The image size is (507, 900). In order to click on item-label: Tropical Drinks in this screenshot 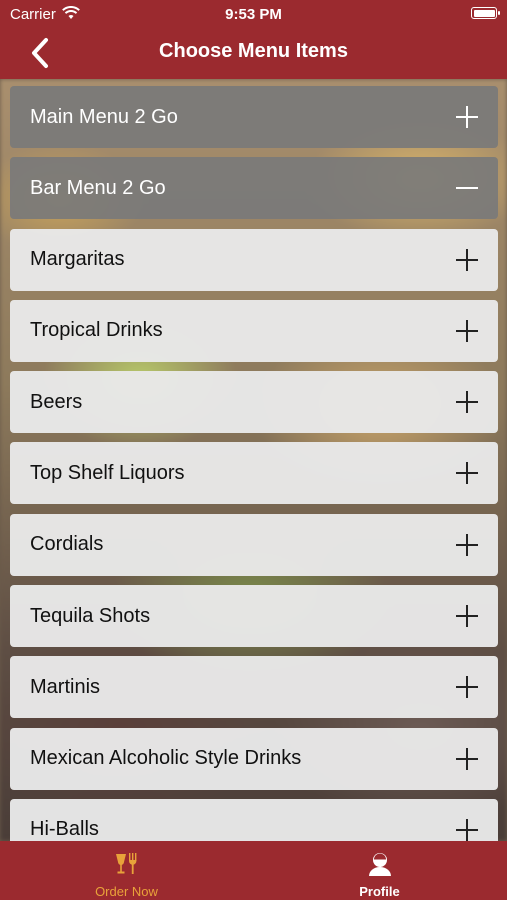, I will do `click(96, 330)`.